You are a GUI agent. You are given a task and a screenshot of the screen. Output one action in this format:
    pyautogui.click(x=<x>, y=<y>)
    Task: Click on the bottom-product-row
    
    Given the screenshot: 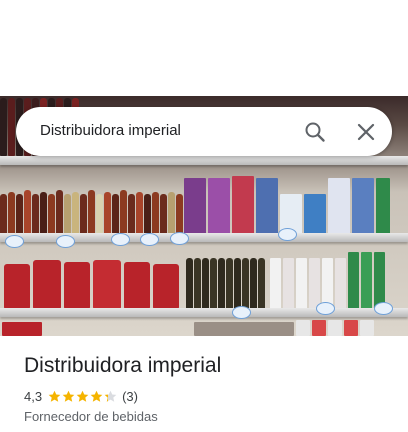 What is the action you would take?
    pyautogui.click(x=204, y=327)
    